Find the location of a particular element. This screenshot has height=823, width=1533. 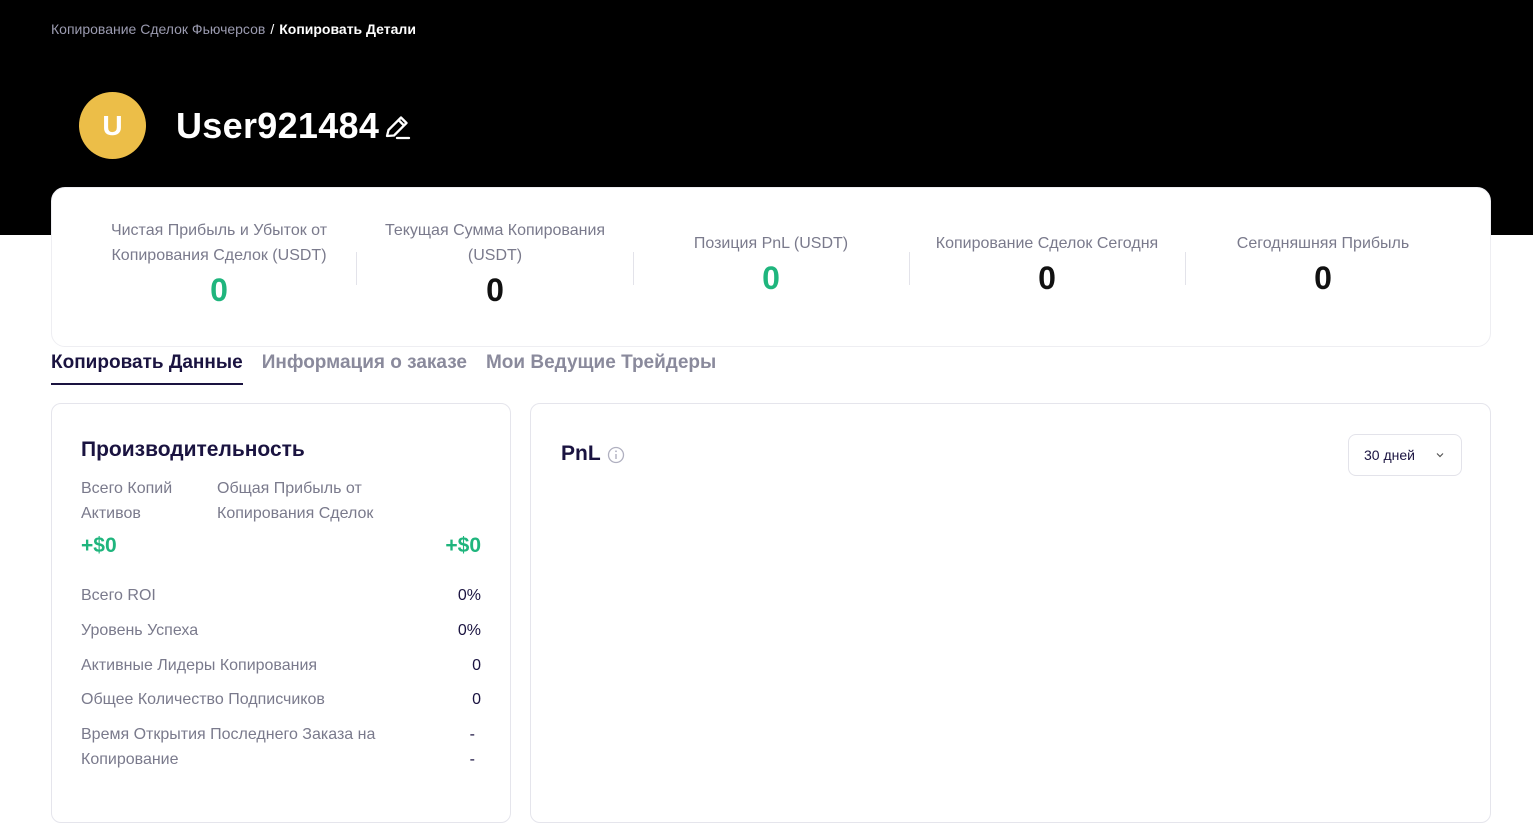

stat-position-pnl: Позиция PnL (USDT) 0 is located at coordinates (771, 268).